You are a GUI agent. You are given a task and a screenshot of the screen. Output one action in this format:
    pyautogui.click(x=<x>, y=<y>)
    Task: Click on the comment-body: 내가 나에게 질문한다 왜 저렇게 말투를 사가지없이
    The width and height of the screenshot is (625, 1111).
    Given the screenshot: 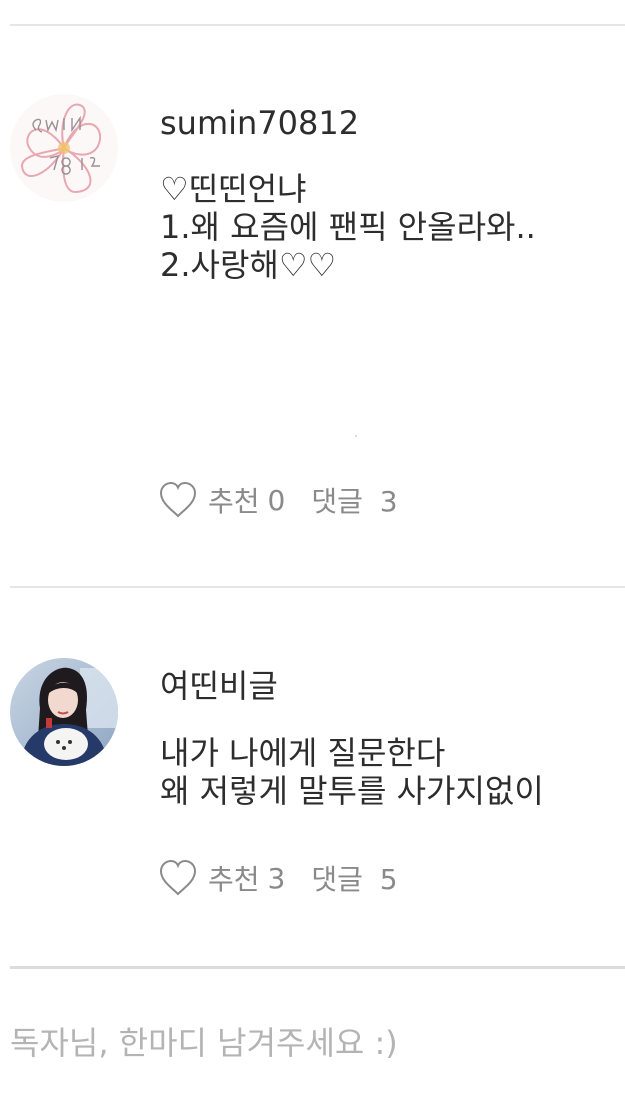 What is the action you would take?
    pyautogui.click(x=388, y=772)
    